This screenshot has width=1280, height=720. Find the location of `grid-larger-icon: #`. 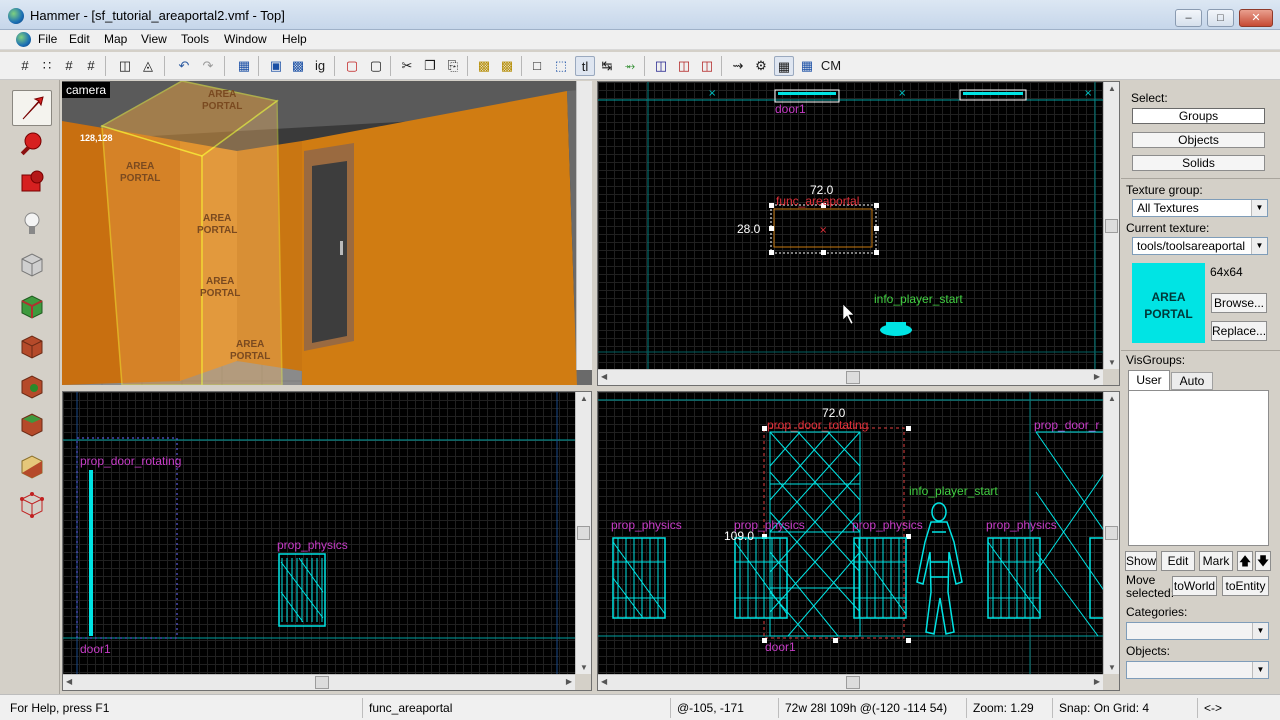

grid-larger-icon: # is located at coordinates (91, 66).